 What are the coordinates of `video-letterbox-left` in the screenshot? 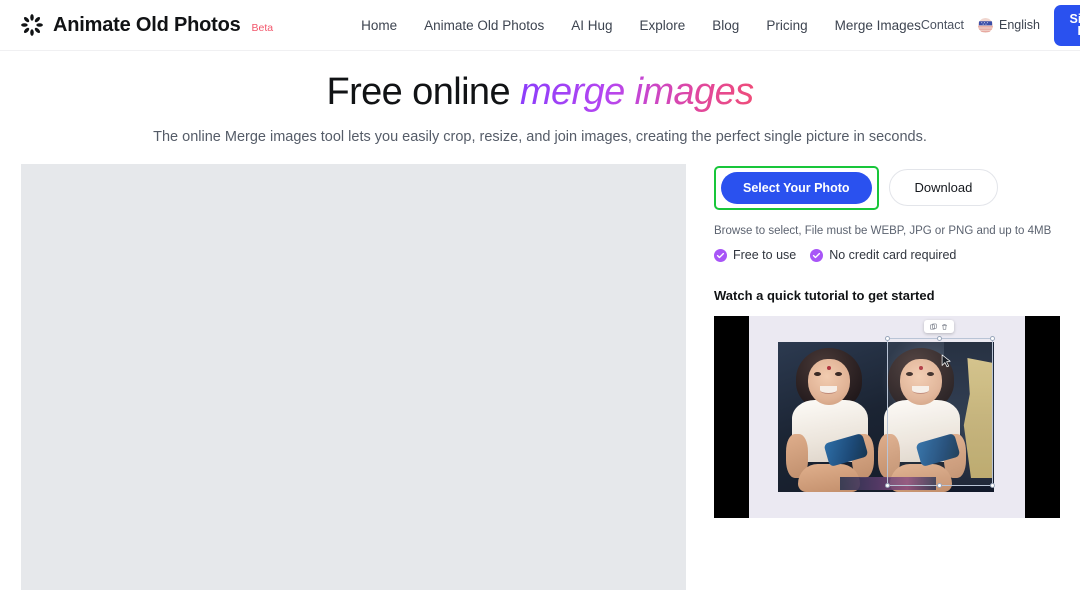 It's located at (731, 417).